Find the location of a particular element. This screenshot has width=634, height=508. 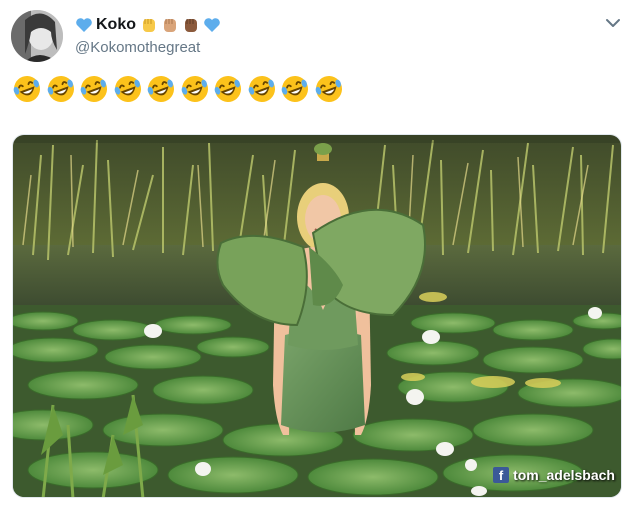

tweet-text is located at coordinates (179, 89).